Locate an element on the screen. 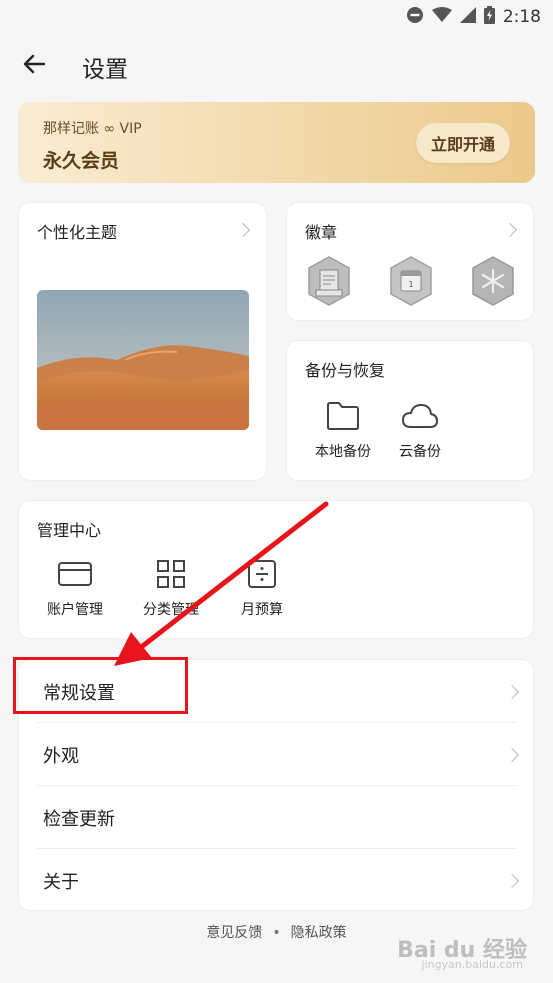 Image resolution: width=553 pixels, height=983 pixels. account-management-button: 账户管理 is located at coordinates (75, 589).